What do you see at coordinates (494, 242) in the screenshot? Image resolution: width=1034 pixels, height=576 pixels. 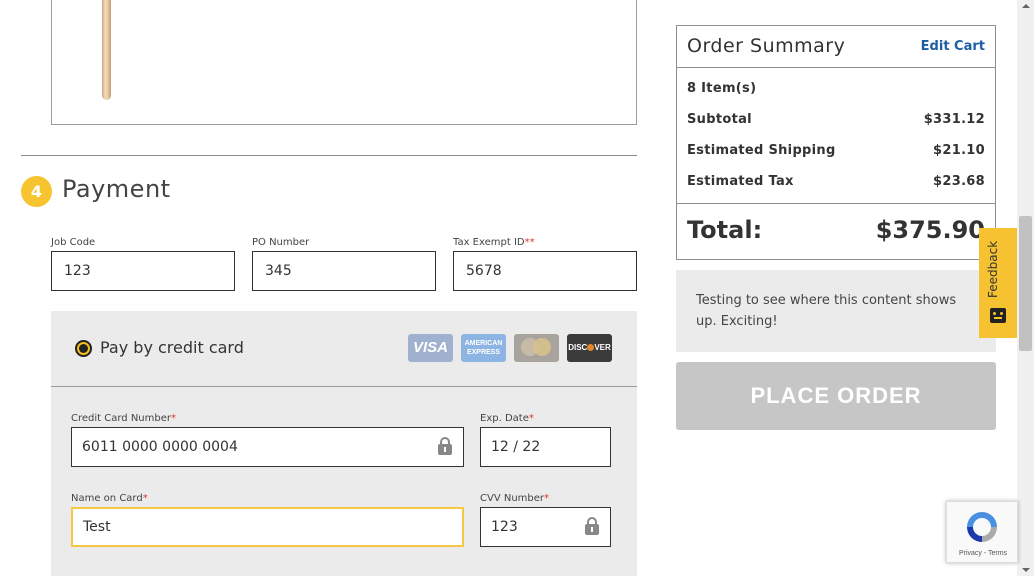 I see `tax-exempt-label: Tax Exempt ID**` at bounding box center [494, 242].